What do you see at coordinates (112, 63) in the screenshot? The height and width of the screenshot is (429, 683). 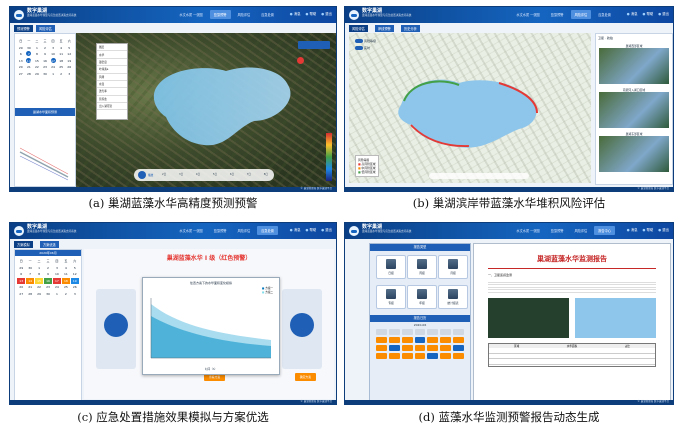 I see `layer-menu-item: 藻密度` at bounding box center [112, 63].